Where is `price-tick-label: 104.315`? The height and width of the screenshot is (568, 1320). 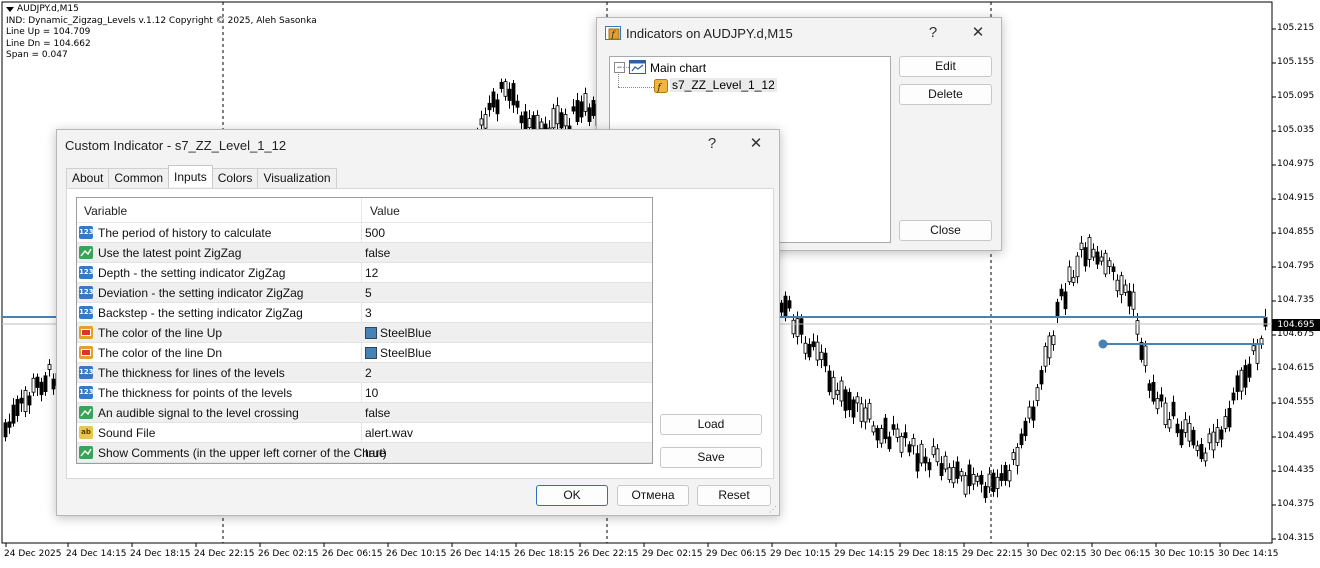
price-tick-label: 104.315 is located at coordinates (1296, 538).